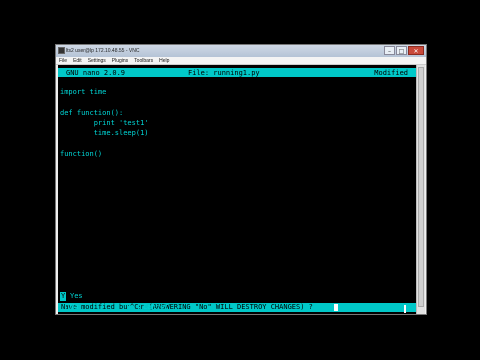 The height and width of the screenshot is (360, 480). Describe the element at coordinates (224, 73) in the screenshot. I see `nano-filename: File: running1.py` at that location.